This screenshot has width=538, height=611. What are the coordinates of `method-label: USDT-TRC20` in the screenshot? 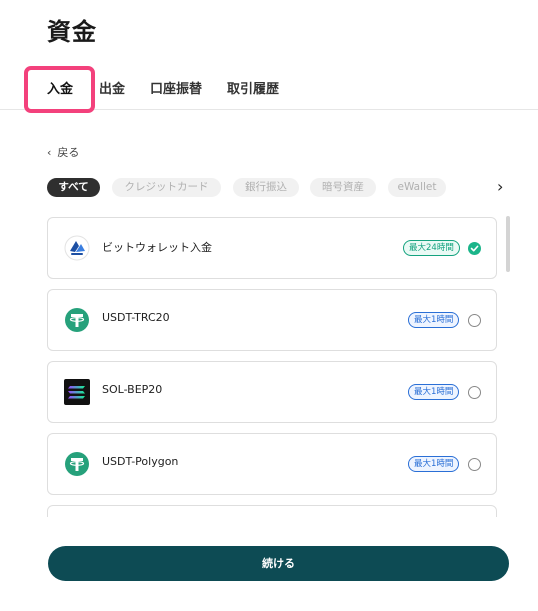 It's located at (136, 317).